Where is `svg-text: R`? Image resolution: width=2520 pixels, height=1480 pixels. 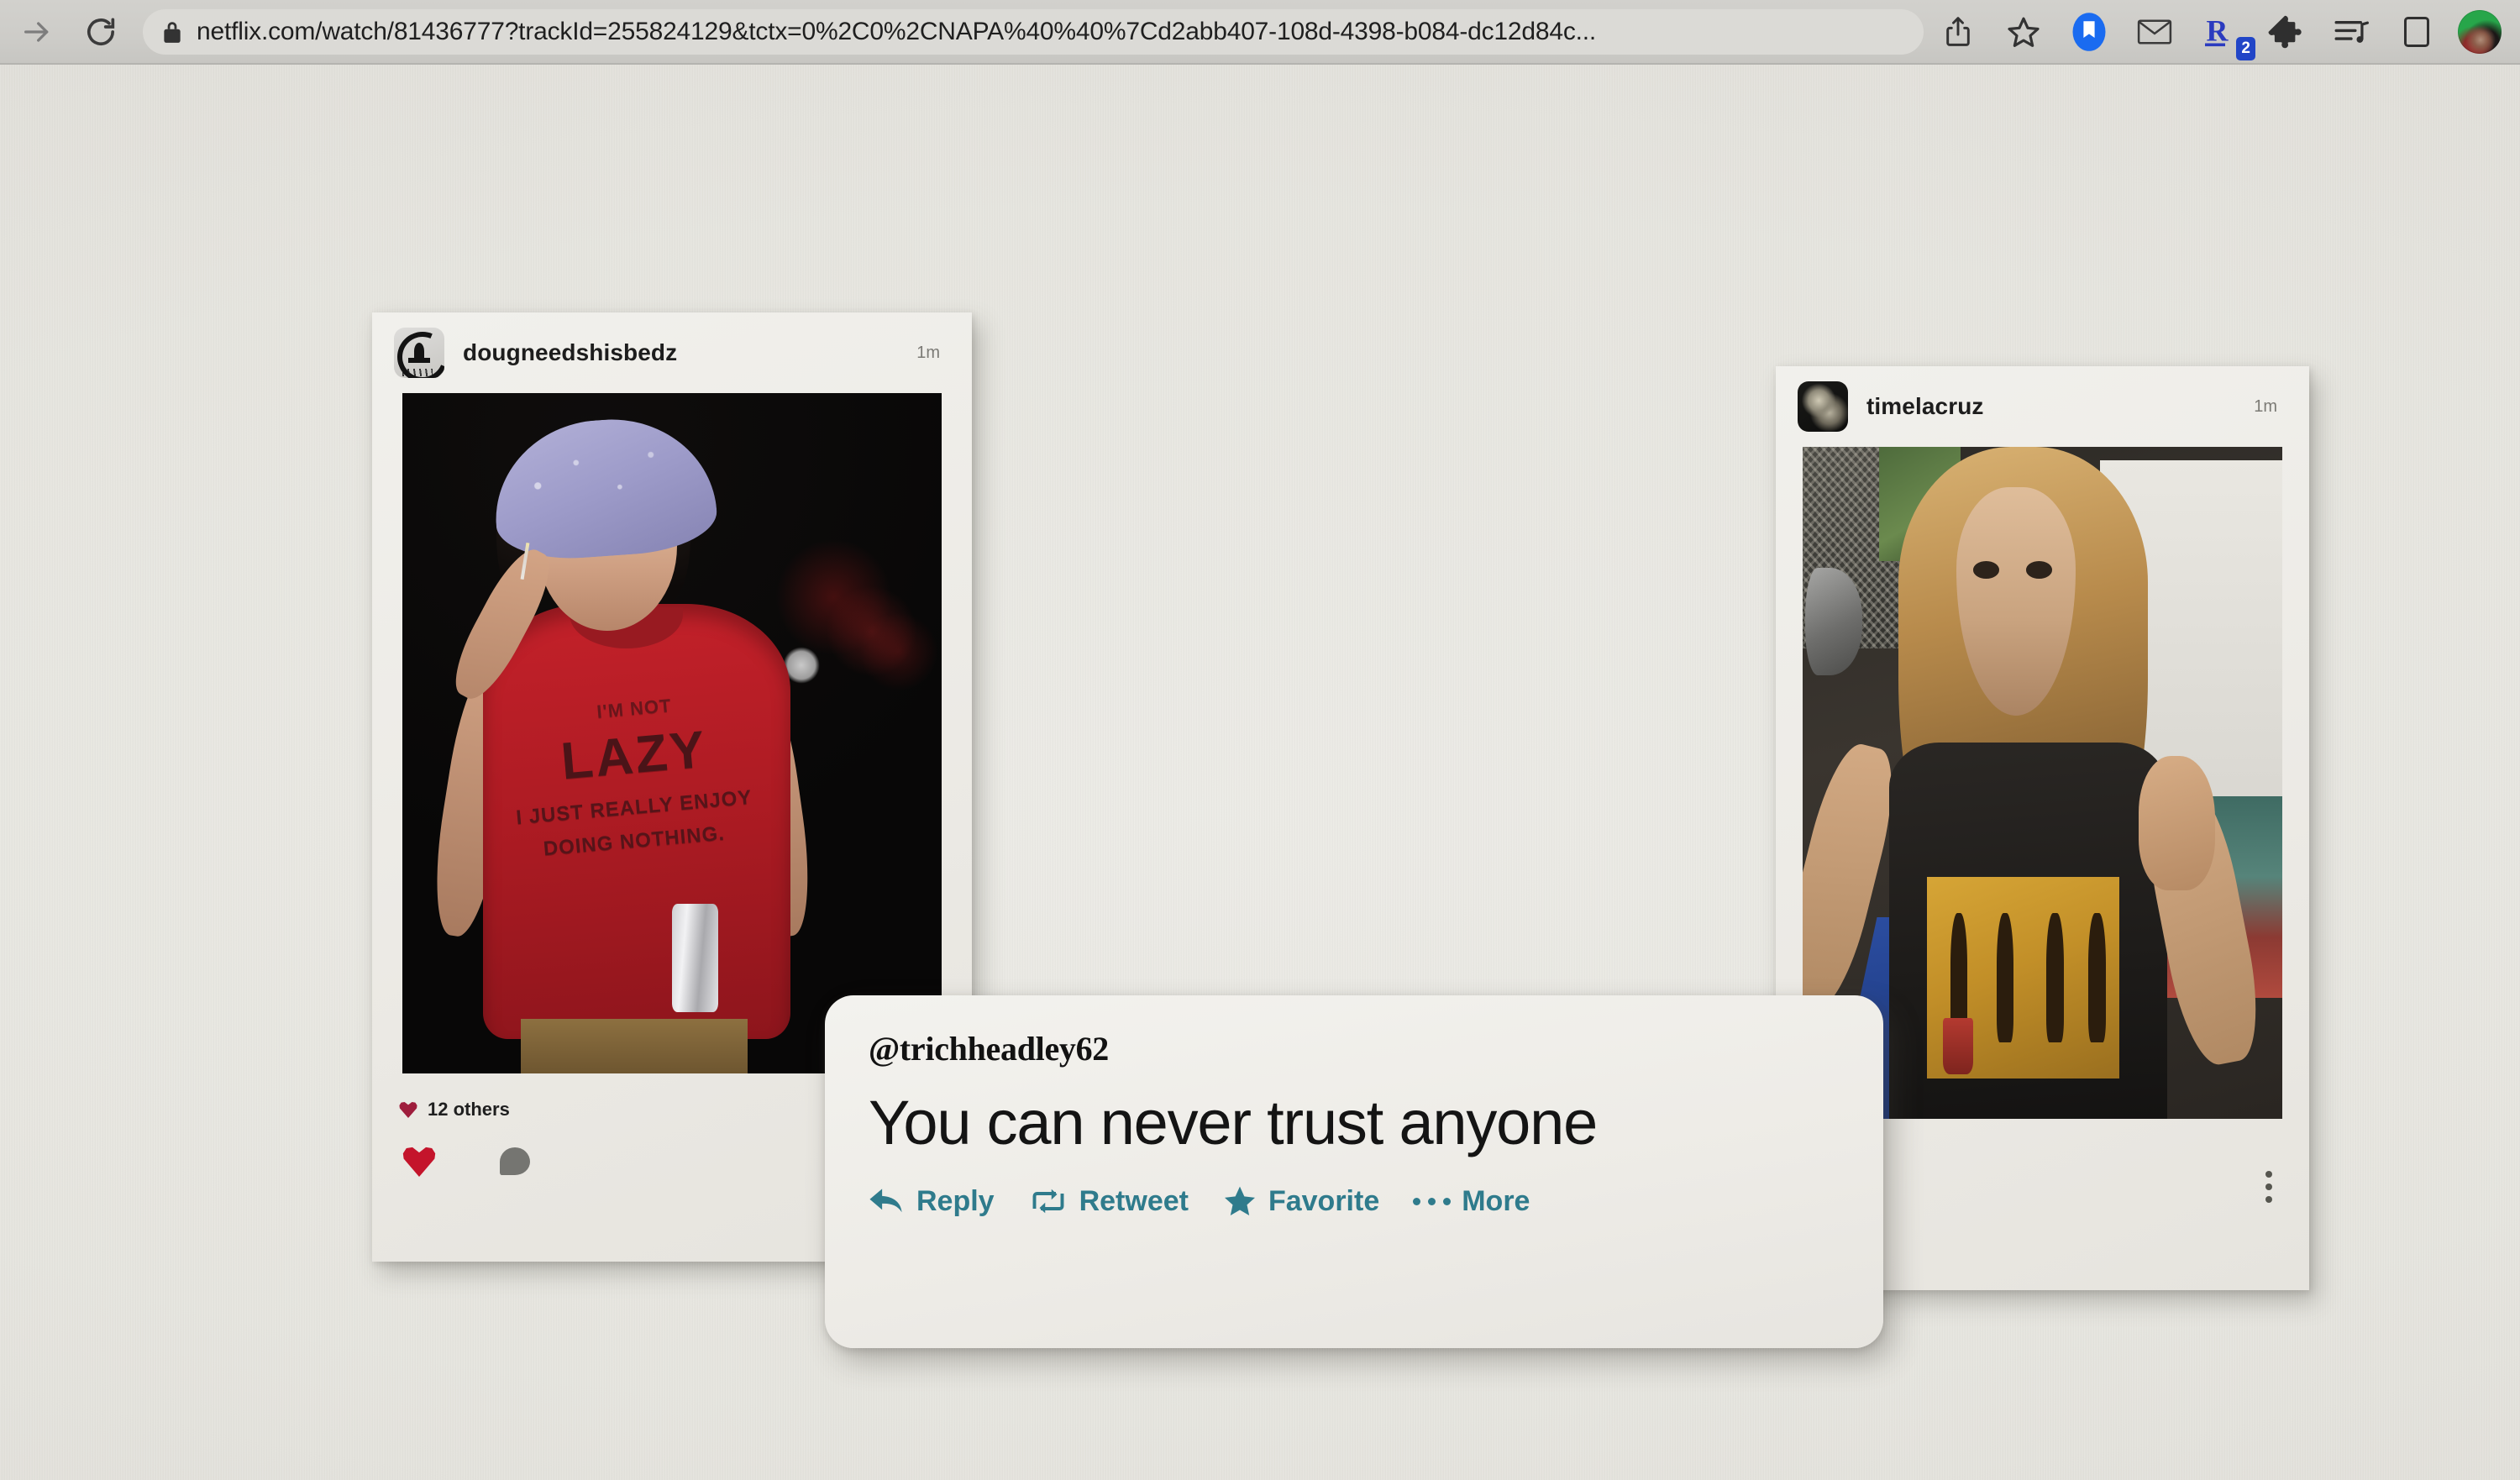
svg-text: R is located at coordinates (2218, 31).